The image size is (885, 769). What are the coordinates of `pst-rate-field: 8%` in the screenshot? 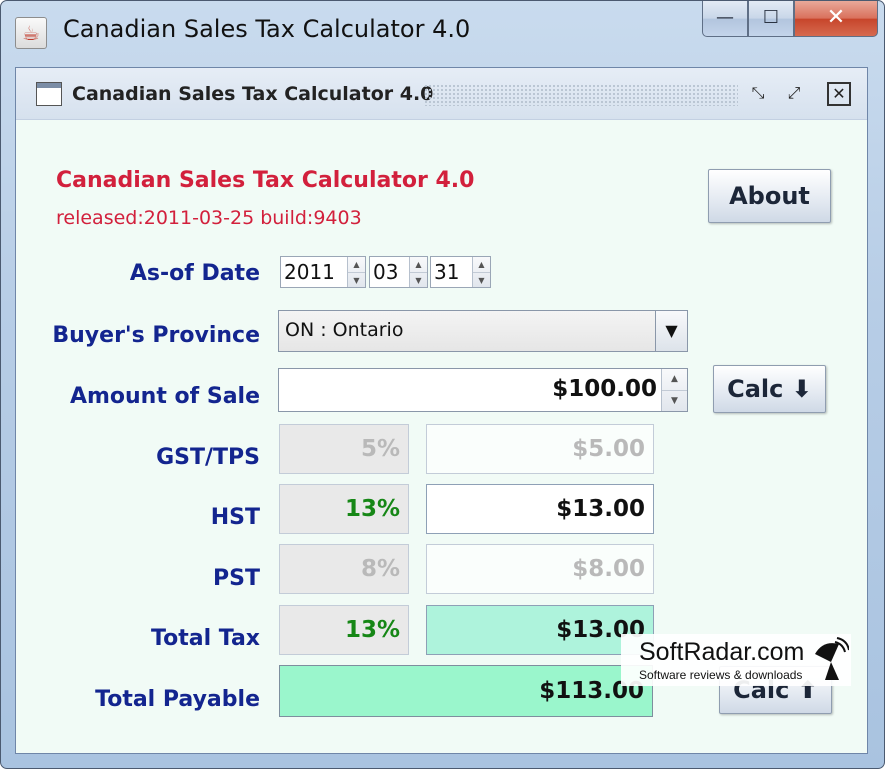 It's located at (344, 569).